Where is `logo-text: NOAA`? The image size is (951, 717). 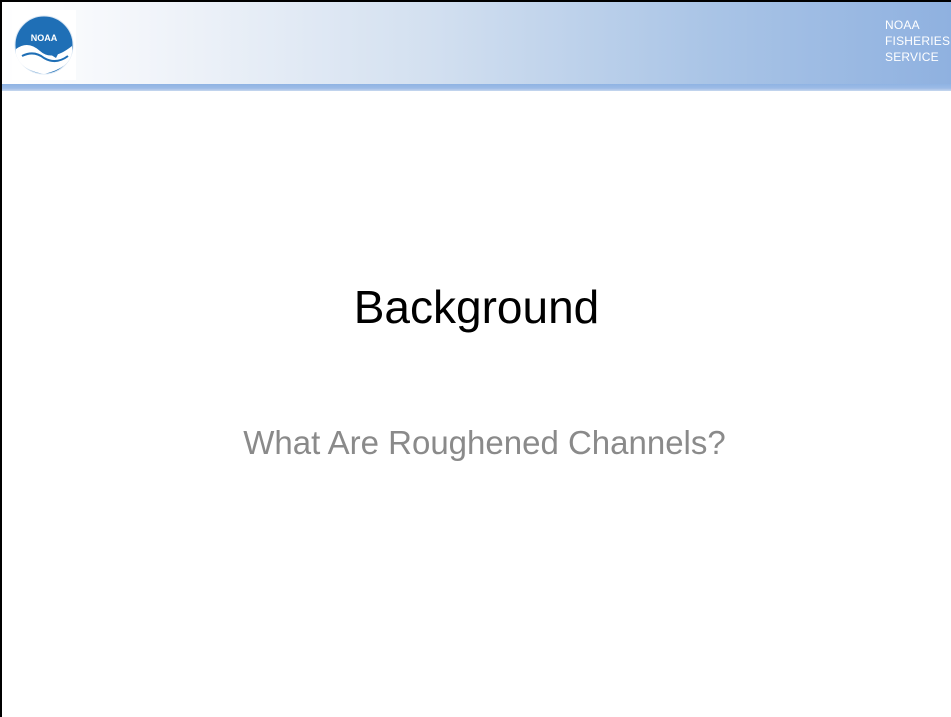 logo-text: NOAA is located at coordinates (44, 38).